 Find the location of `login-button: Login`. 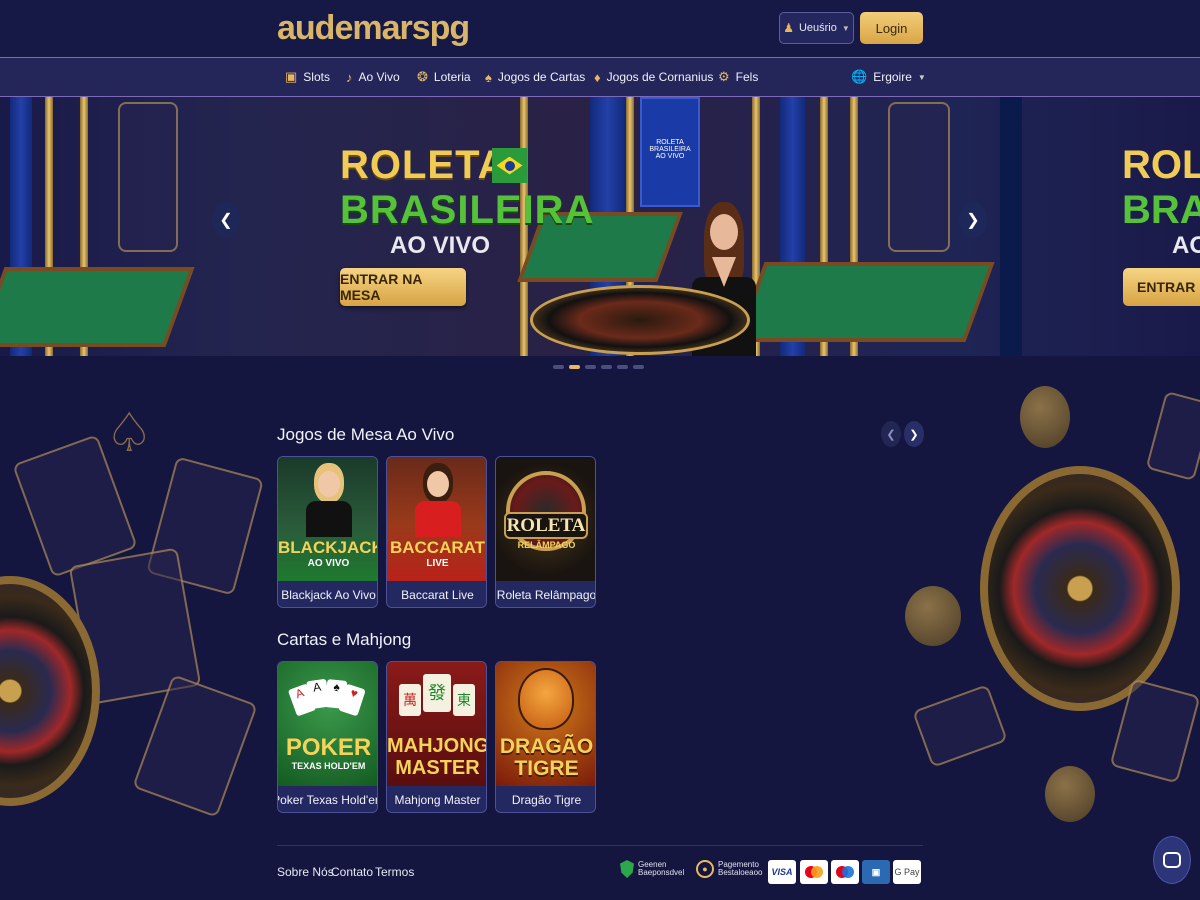

login-button: Login is located at coordinates (891, 28).